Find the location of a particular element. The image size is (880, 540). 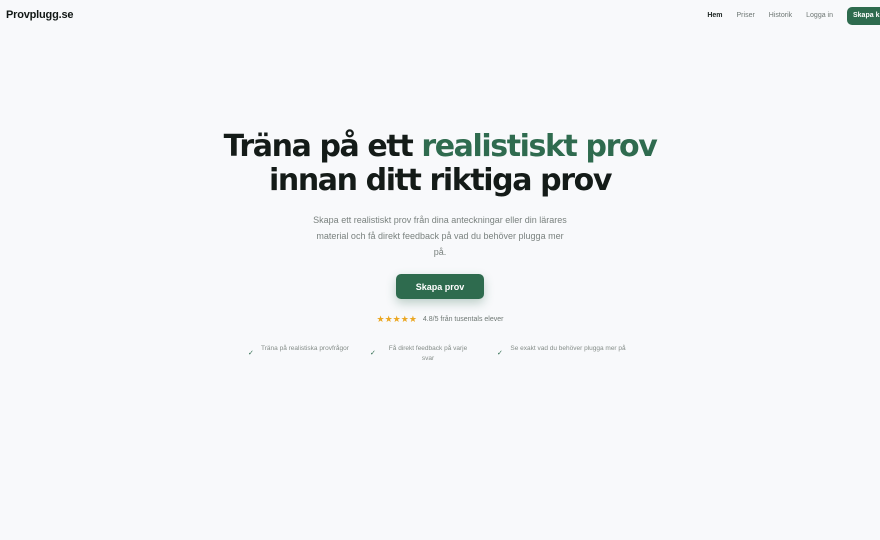

feature-text: Träna på realistiska provfrågor is located at coordinates (305, 348).